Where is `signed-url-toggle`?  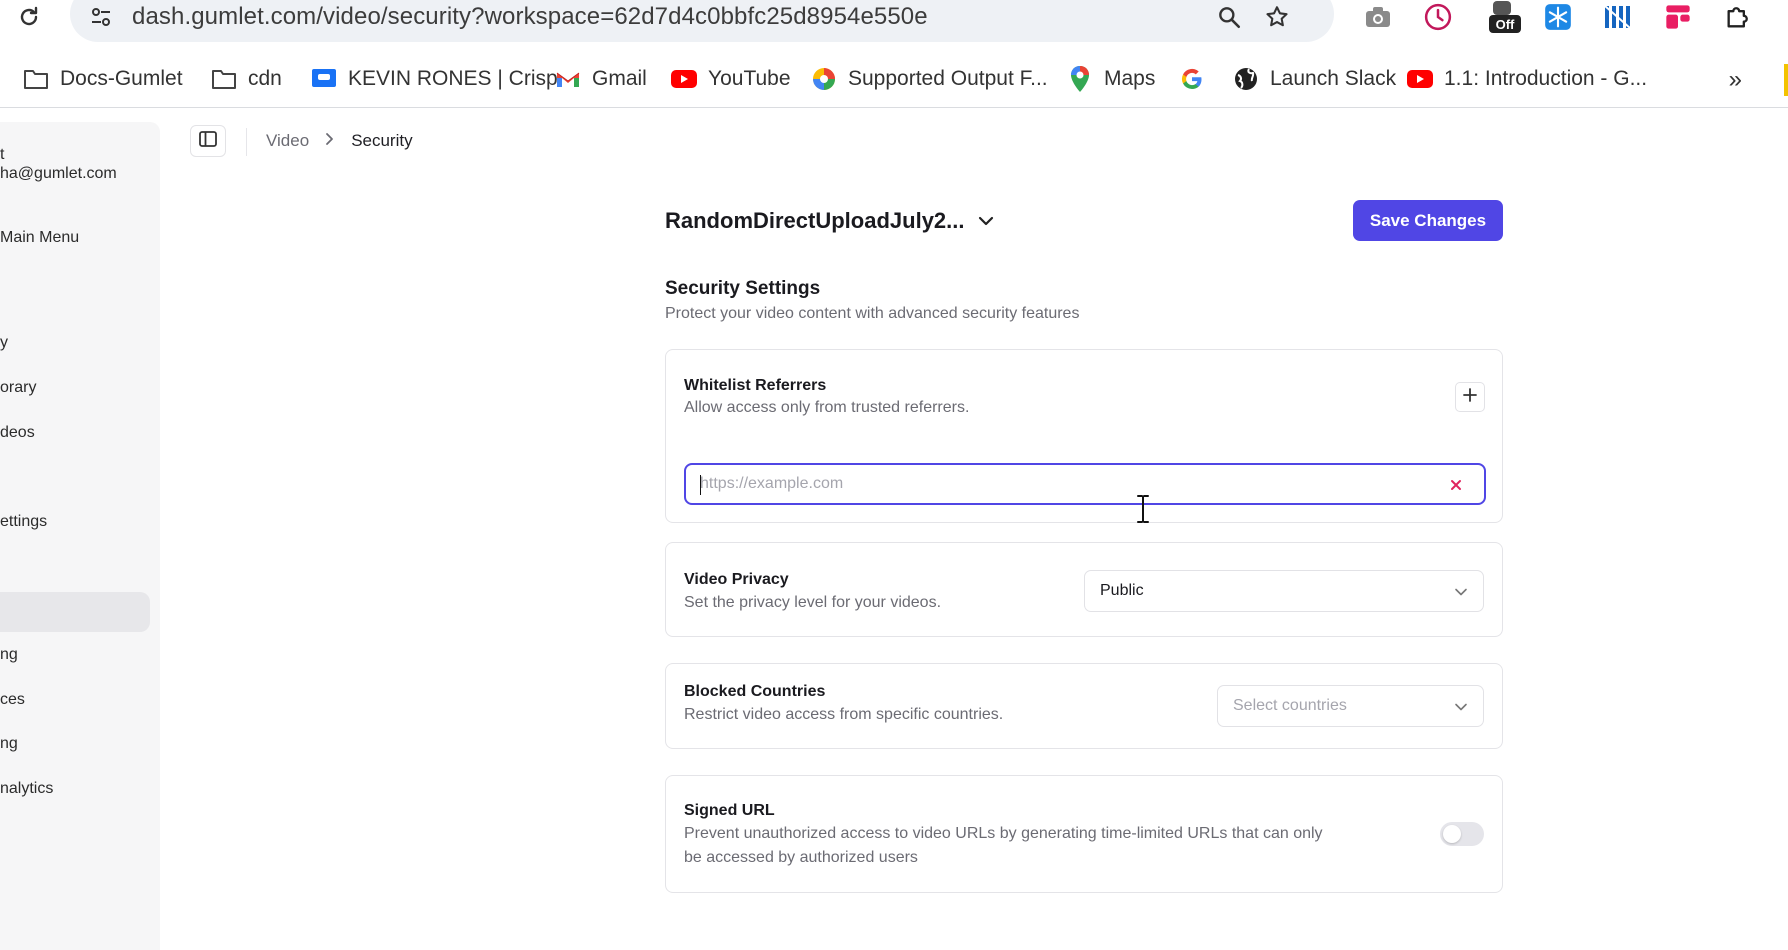 signed-url-toggle is located at coordinates (1462, 834).